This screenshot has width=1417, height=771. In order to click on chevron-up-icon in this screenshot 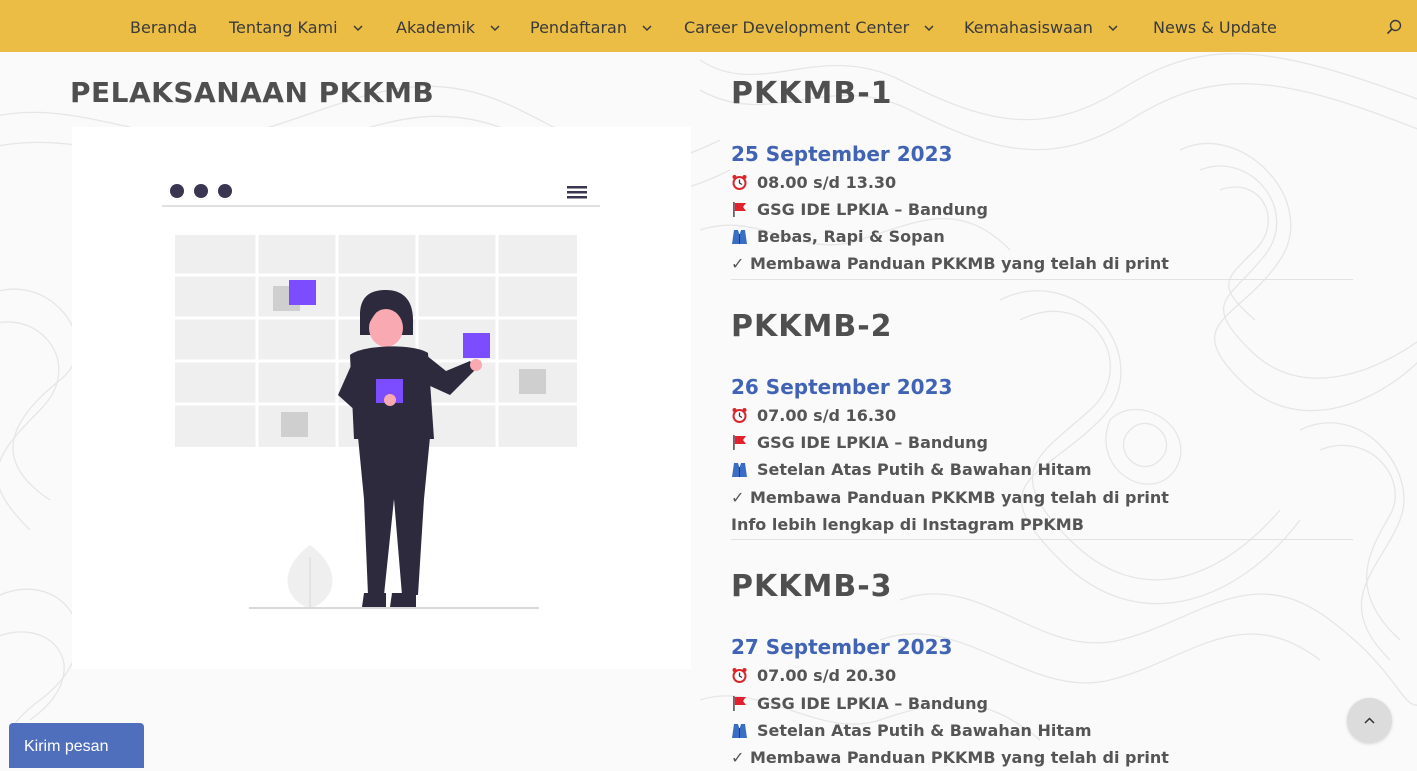, I will do `click(1369, 720)`.